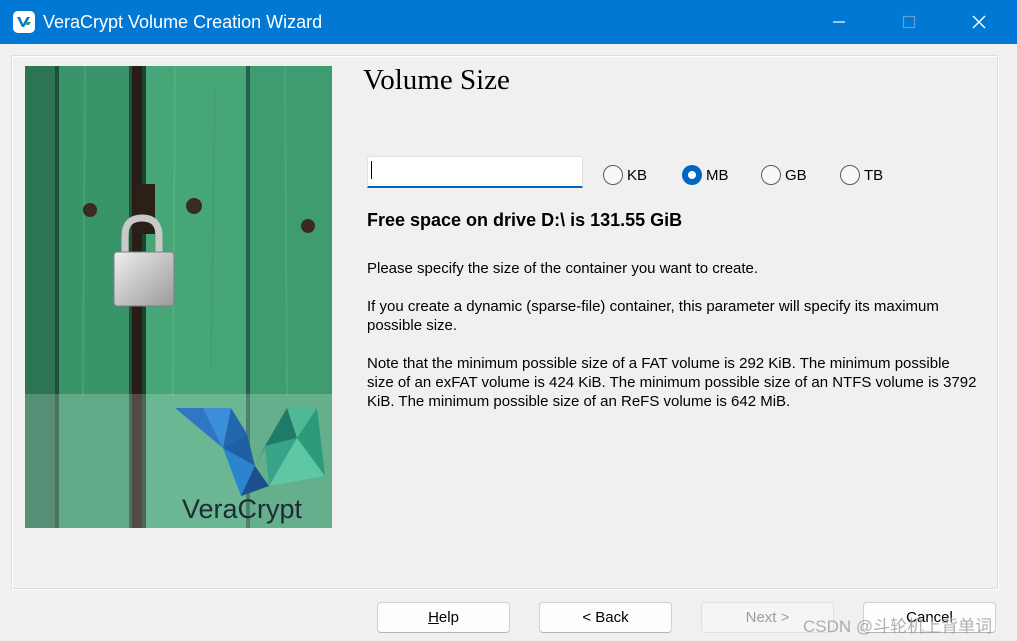  I want to click on free-space-label: Free space on drive D:\ is 131.55 GiB, so click(525, 220).